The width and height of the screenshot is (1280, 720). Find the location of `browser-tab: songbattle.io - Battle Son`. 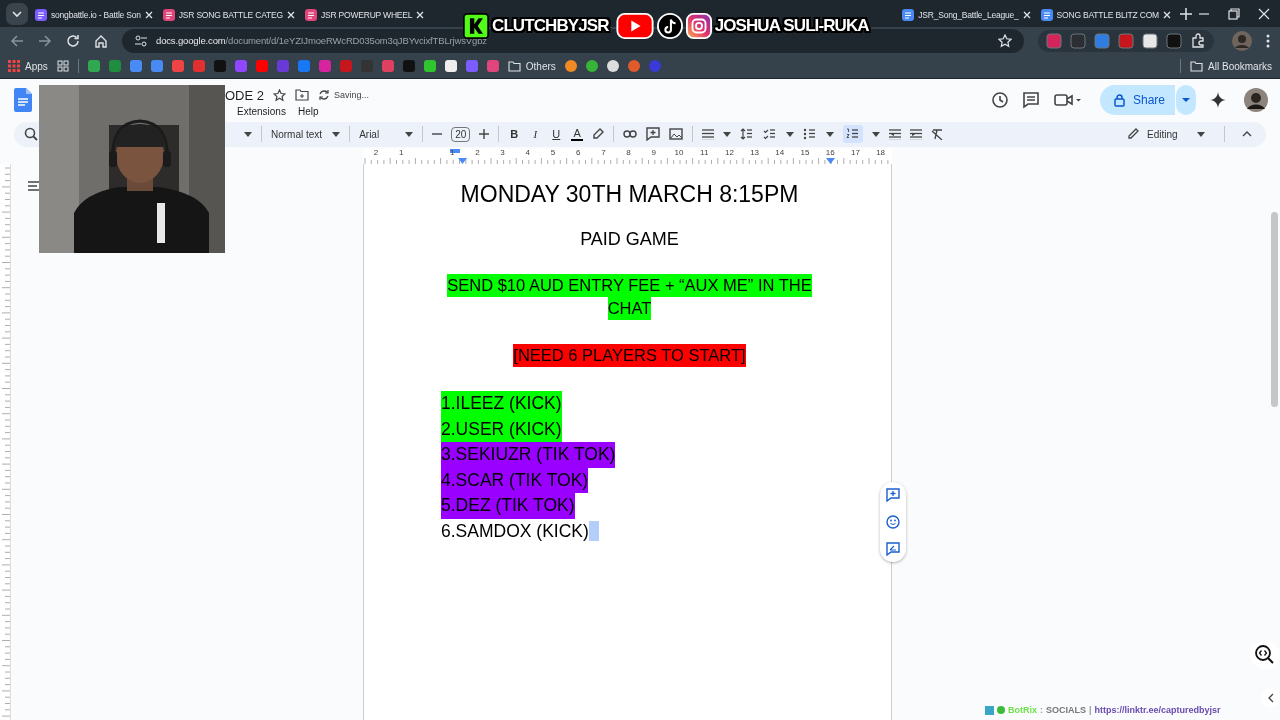

browser-tab: songbattle.io - Battle Son is located at coordinates (94, 15).